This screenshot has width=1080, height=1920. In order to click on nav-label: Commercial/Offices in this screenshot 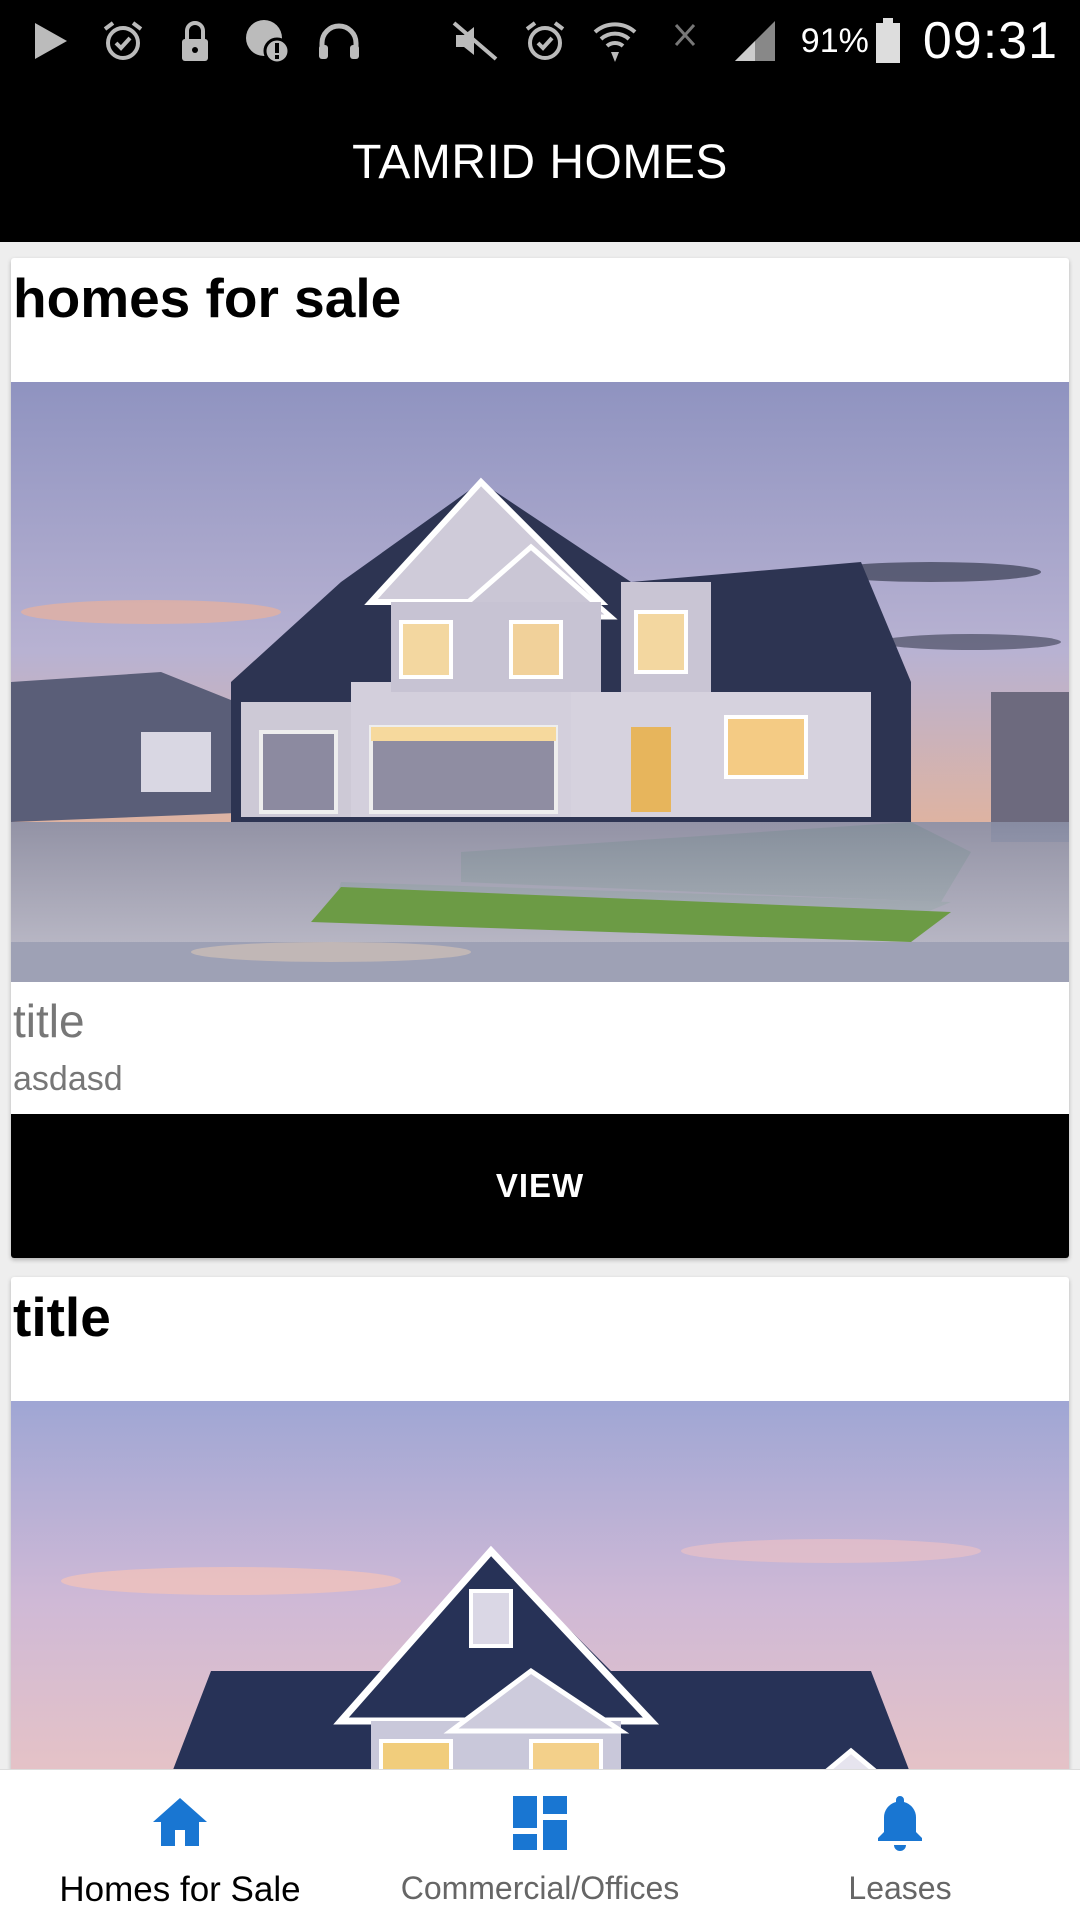, I will do `click(540, 1888)`.